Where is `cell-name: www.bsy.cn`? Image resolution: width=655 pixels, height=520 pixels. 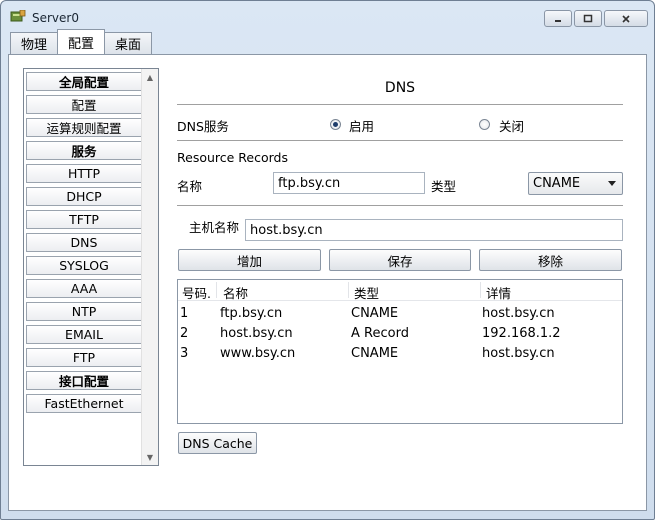
cell-name: www.bsy.cn is located at coordinates (258, 353).